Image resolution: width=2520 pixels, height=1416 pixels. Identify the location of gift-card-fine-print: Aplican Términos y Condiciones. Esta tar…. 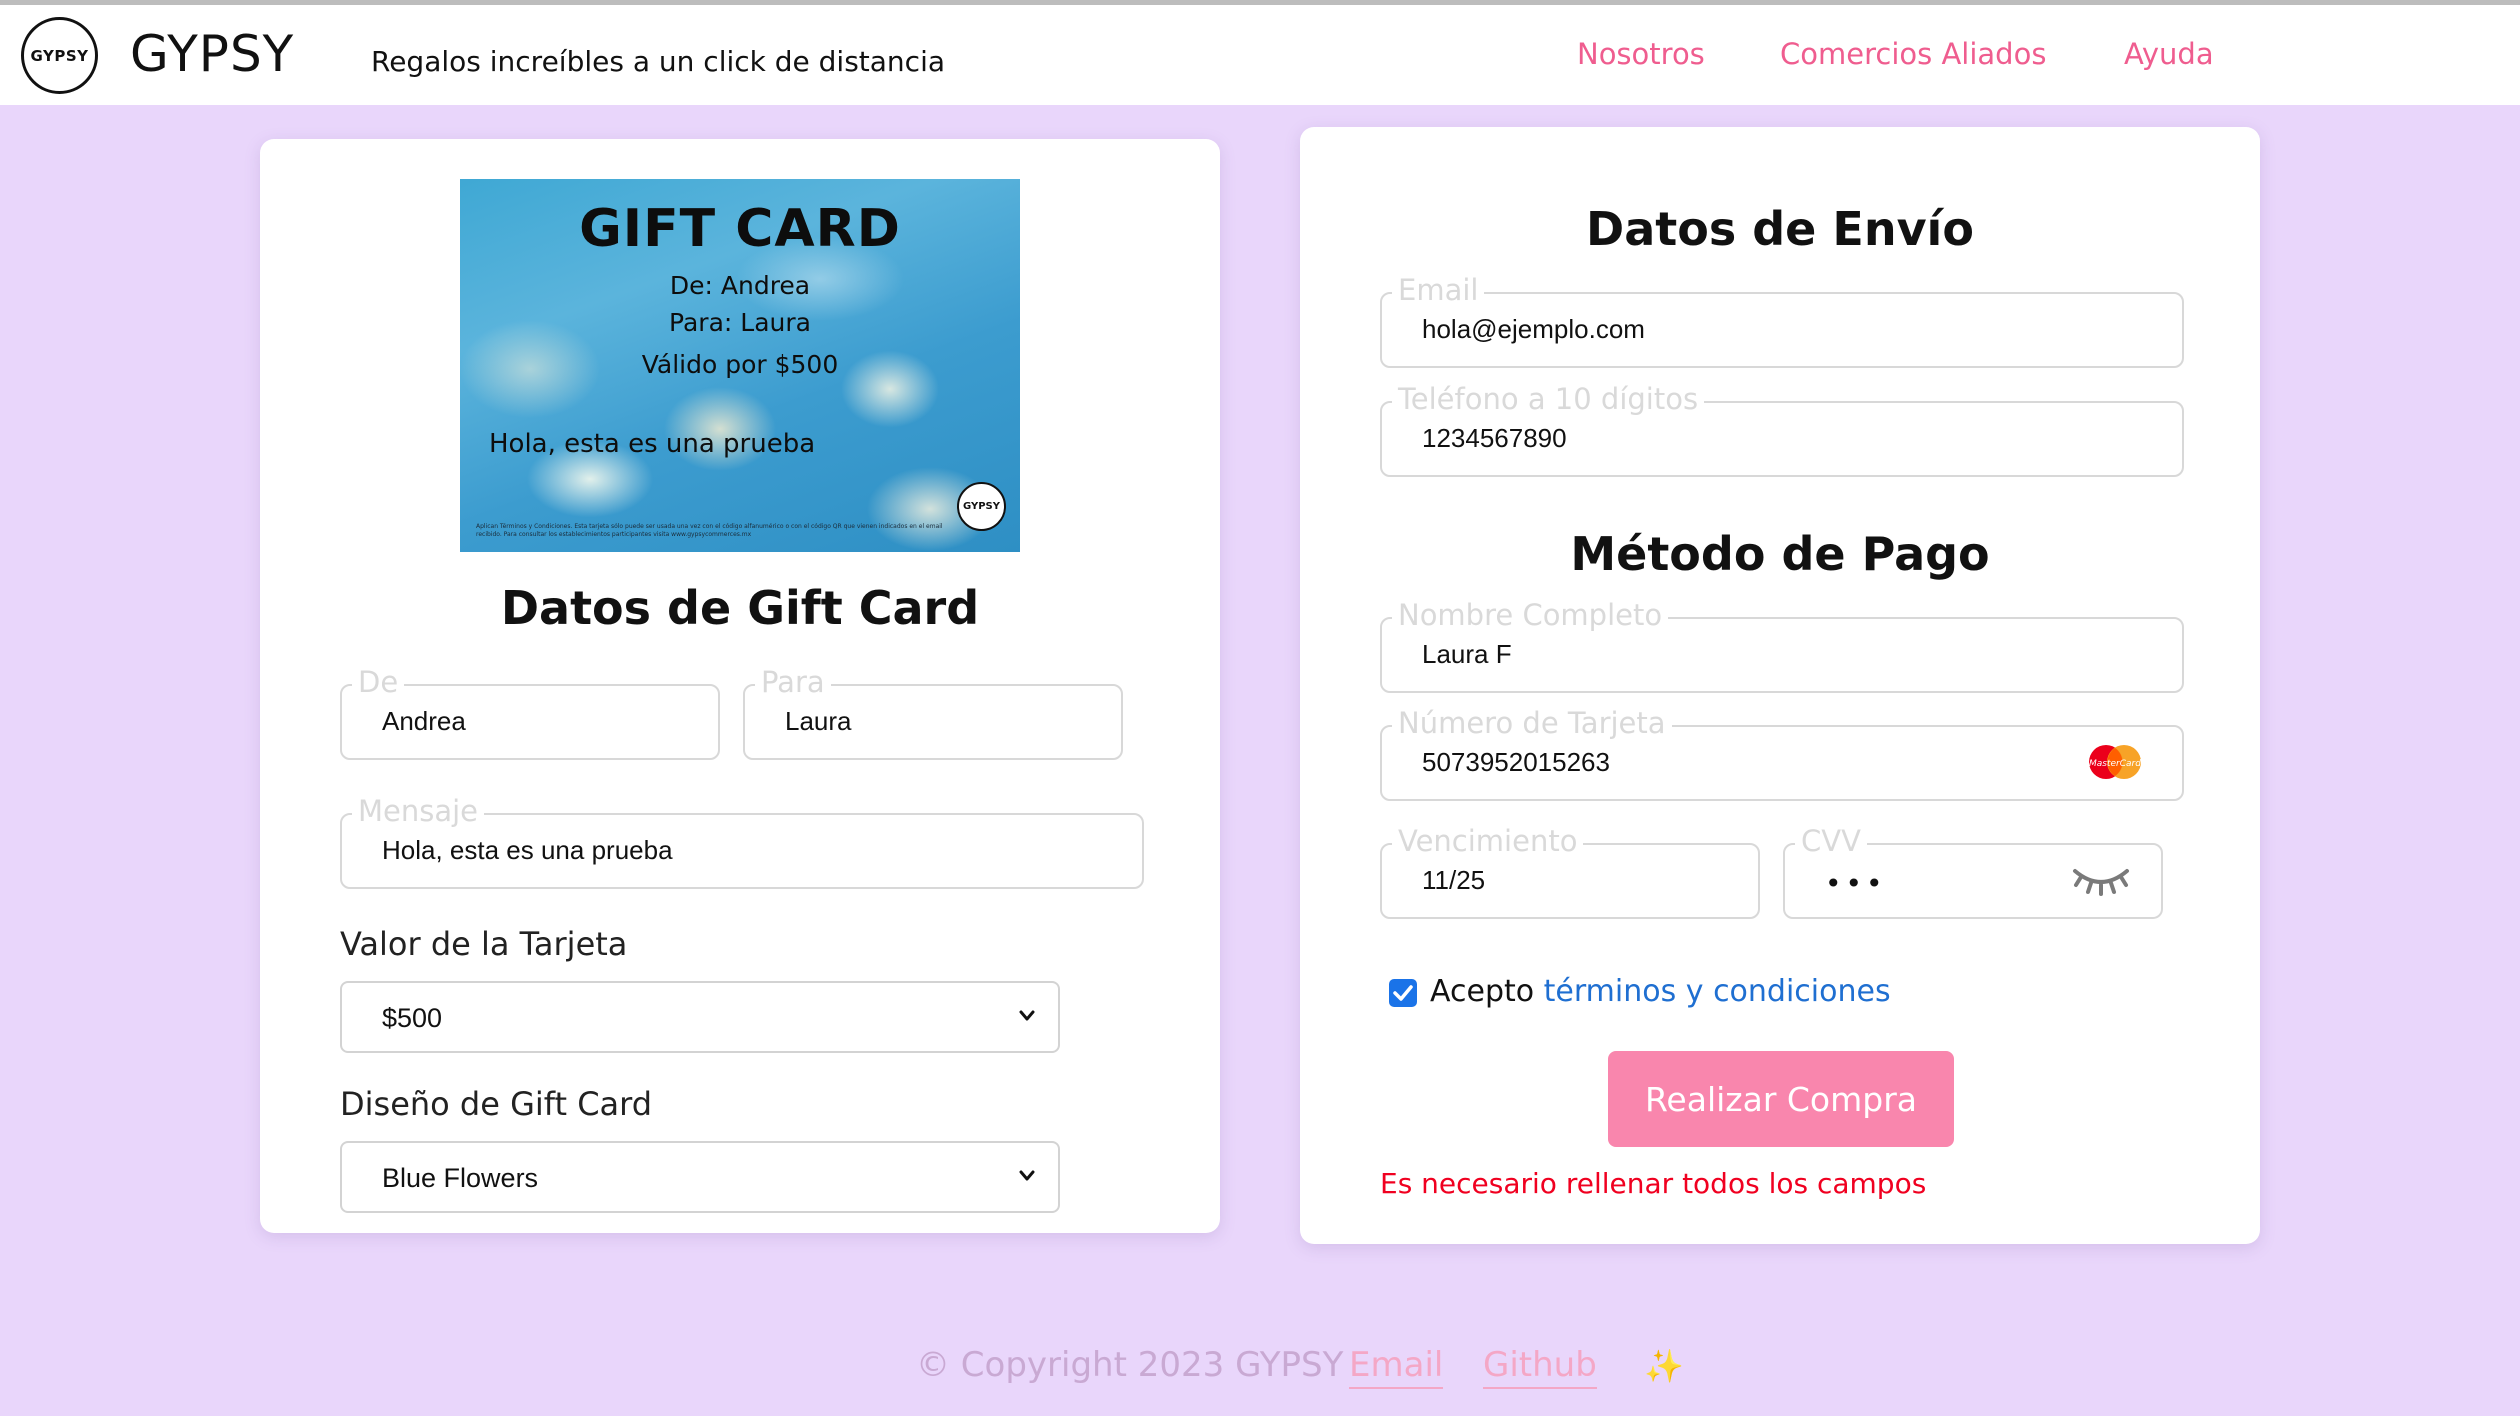
(709, 530).